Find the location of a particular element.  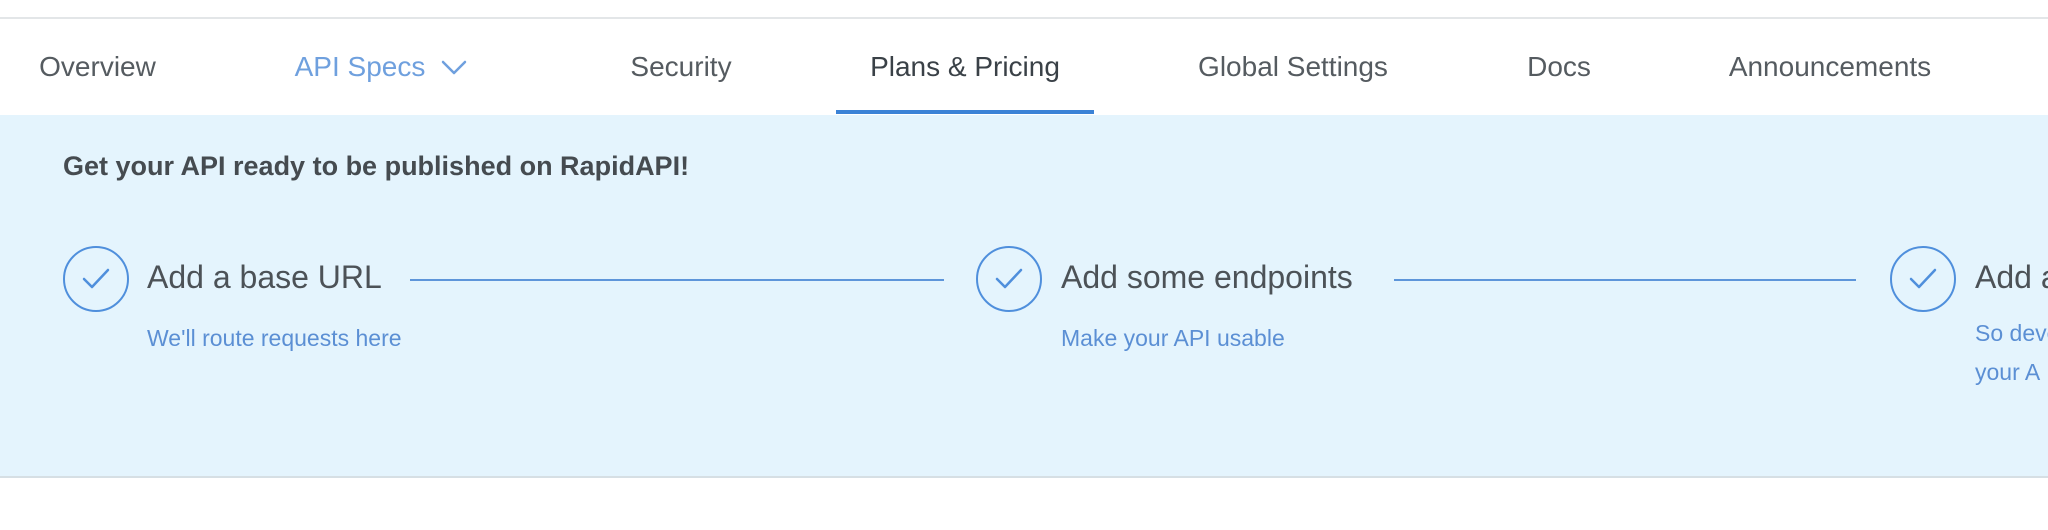

tab-label: Security is located at coordinates (681, 66).